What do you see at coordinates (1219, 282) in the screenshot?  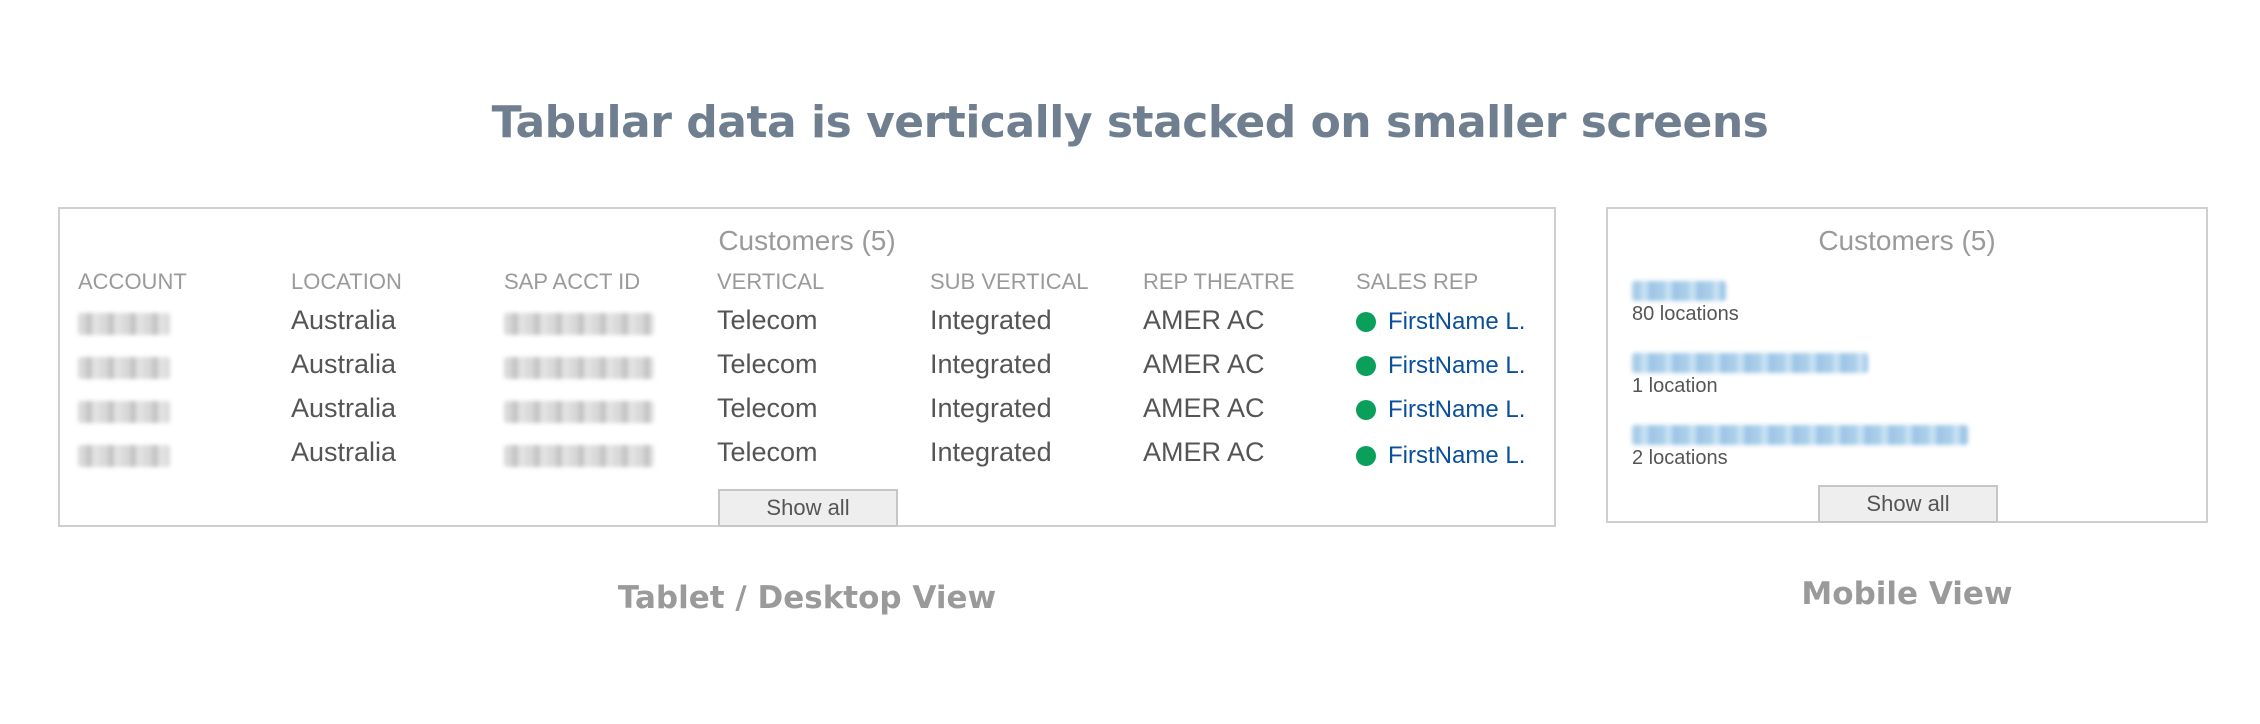 I see `column-header-rep-theatre: REP THEATRE` at bounding box center [1219, 282].